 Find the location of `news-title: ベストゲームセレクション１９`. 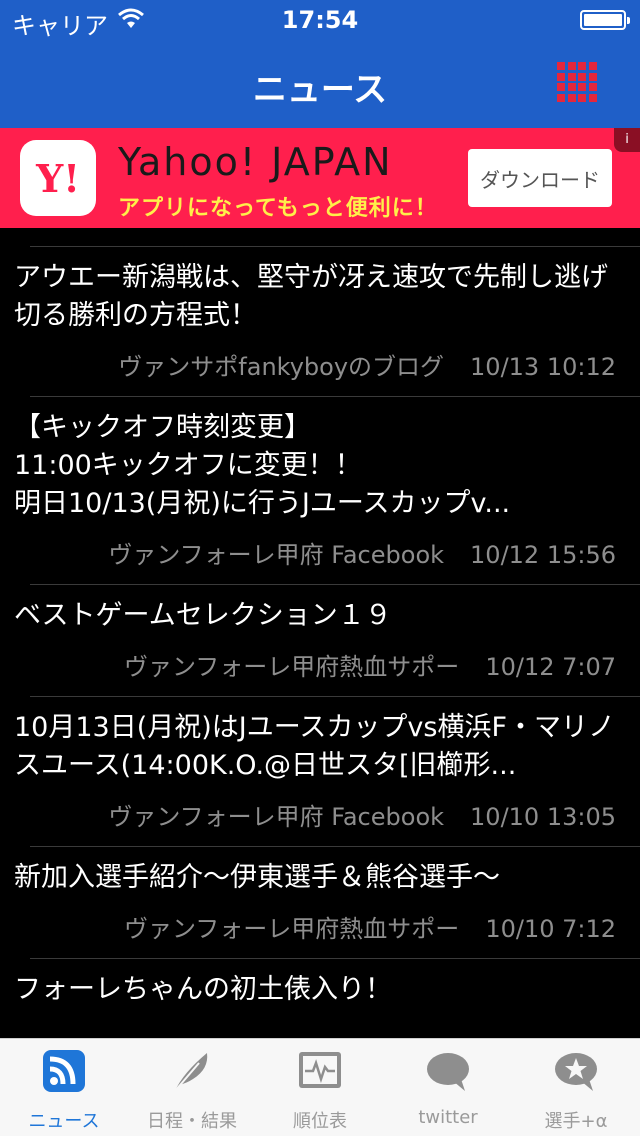

news-title: ベストゲームセレクション１９ is located at coordinates (203, 615).